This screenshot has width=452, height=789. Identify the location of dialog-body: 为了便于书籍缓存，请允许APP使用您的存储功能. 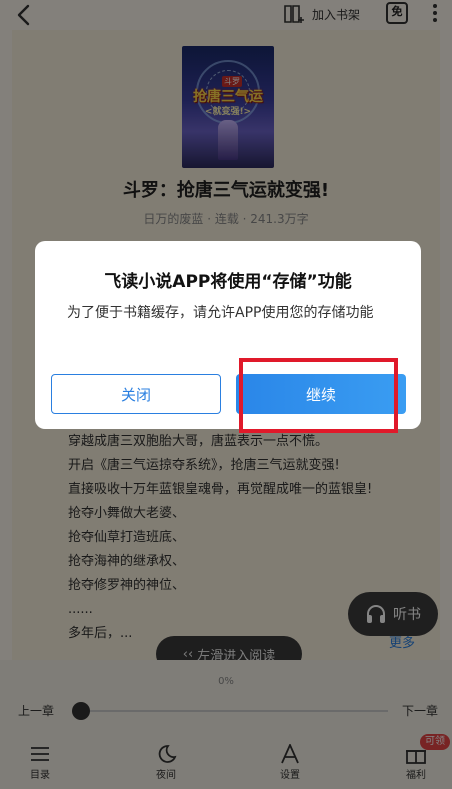
(220, 313).